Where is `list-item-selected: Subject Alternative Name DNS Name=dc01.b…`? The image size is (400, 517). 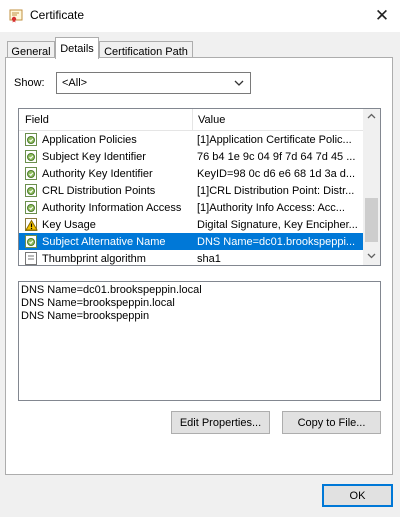
list-item-selected: Subject Alternative Name DNS Name=dc01.b… is located at coordinates (191, 241).